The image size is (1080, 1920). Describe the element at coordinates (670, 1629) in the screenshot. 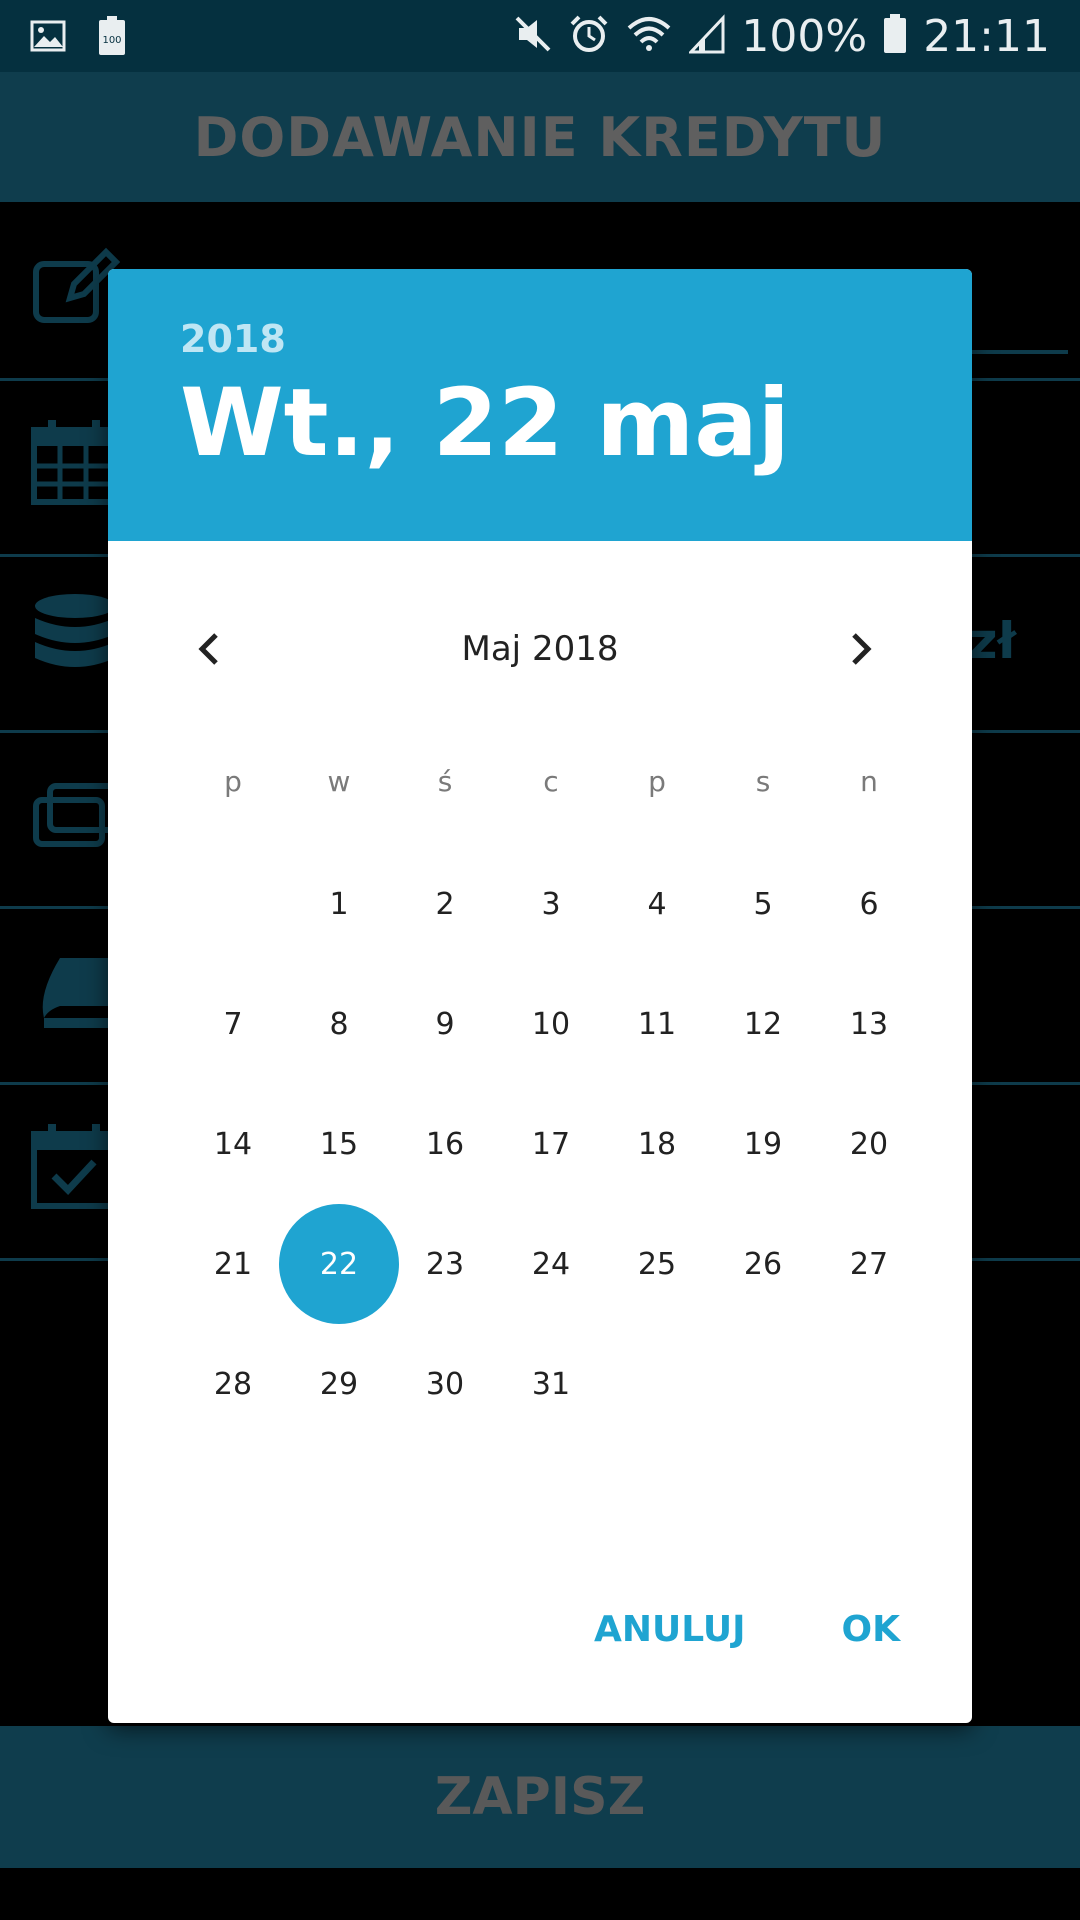

I see `cancel-button: ANULUJ` at that location.